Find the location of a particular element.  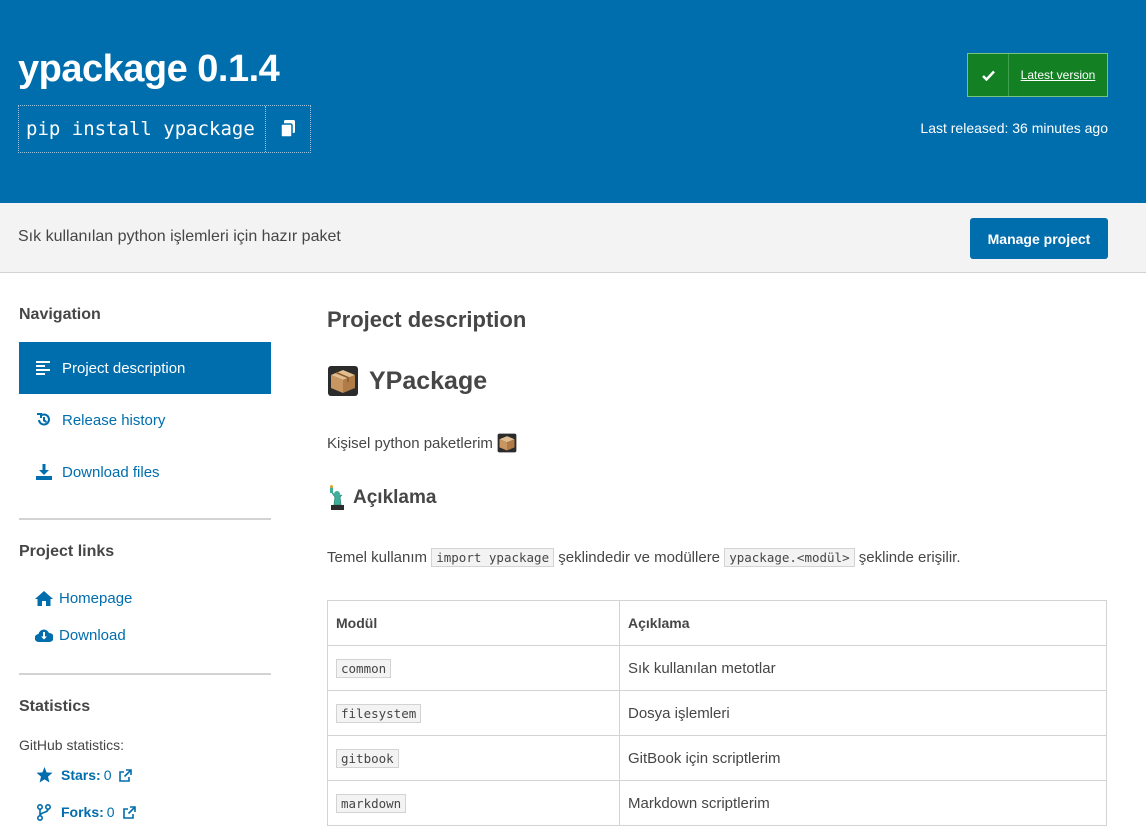

module-name: common is located at coordinates (364, 668).